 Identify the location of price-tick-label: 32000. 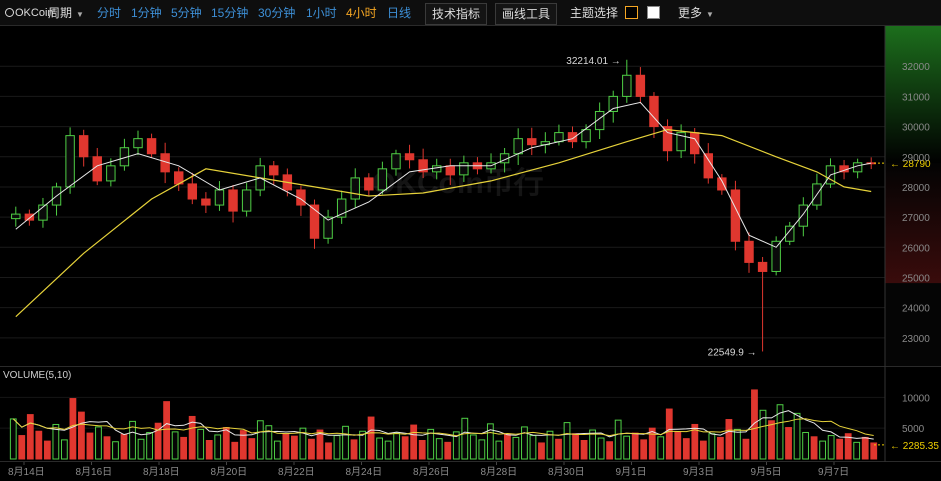
(916, 67).